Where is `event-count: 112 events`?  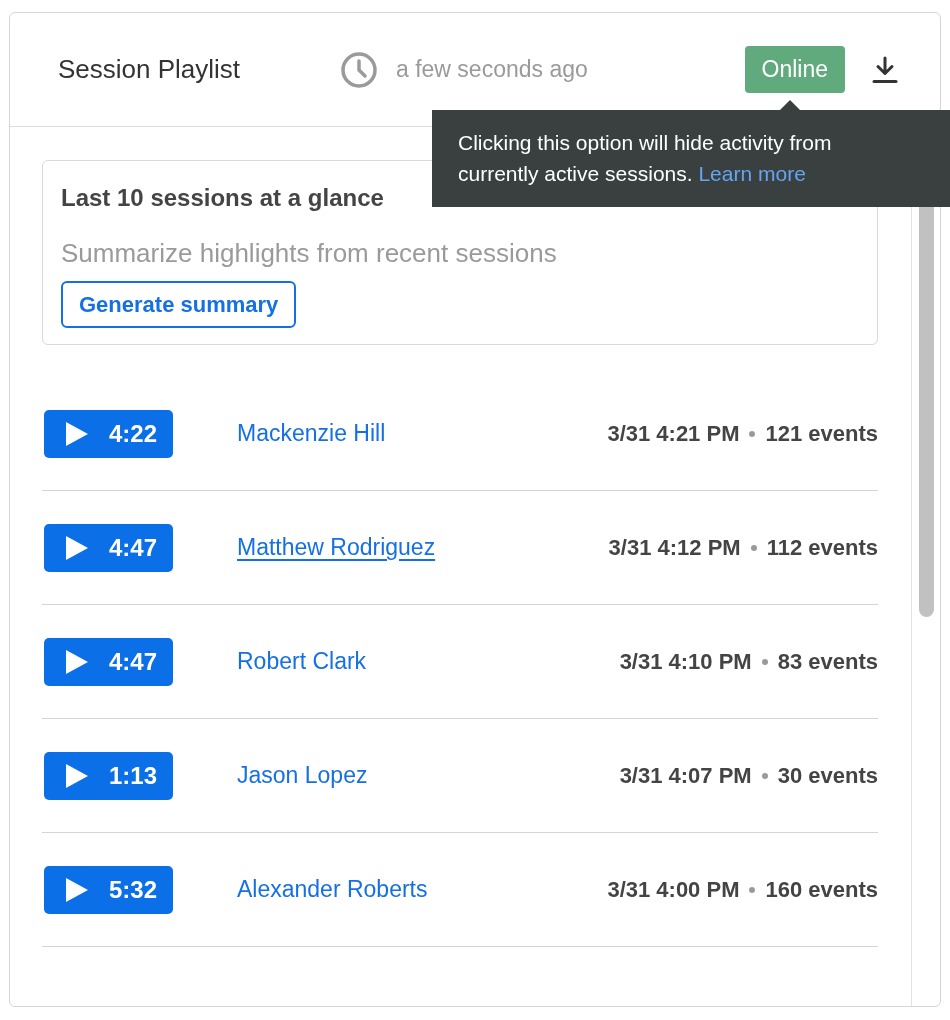
event-count: 112 events is located at coordinates (822, 548).